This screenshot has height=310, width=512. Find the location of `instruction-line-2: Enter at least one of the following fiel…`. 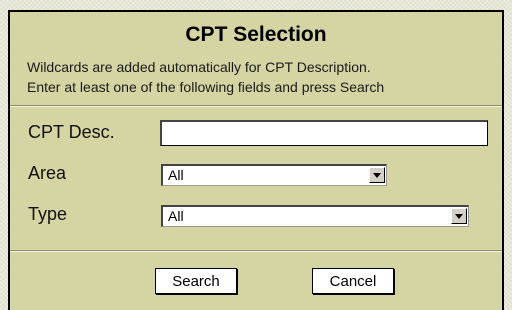

instruction-line-2: Enter at least one of the following fiel… is located at coordinates (206, 87).